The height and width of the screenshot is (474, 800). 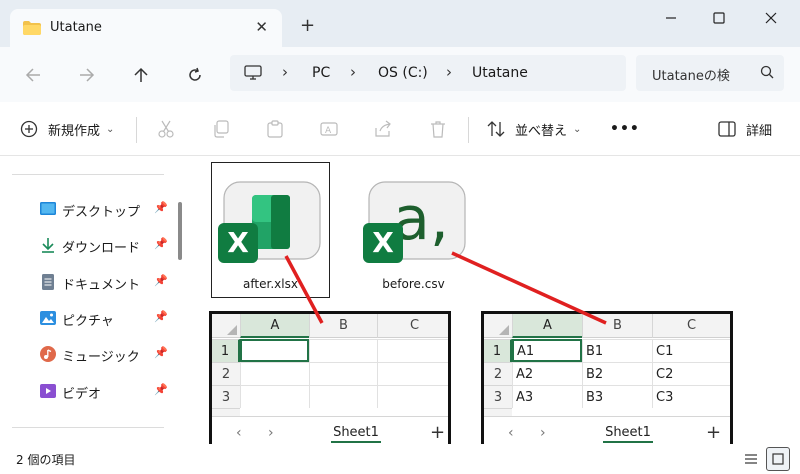 What do you see at coordinates (751, 459) in the screenshot?
I see `details-view-icon` at bounding box center [751, 459].